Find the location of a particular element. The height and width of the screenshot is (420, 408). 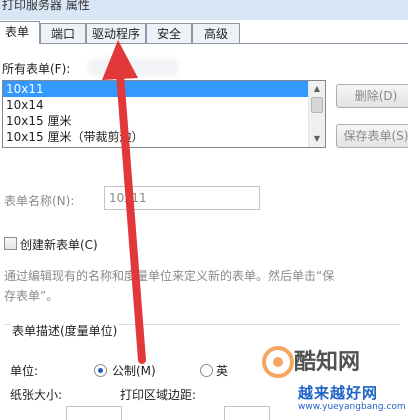

description-text: 通过编辑现有的名称和度量单位来定义新的表单。然后单击“保存表单”。 is located at coordinates (169, 286).